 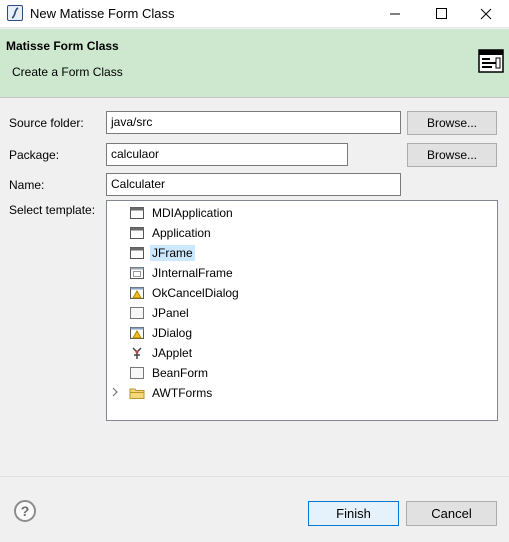 I want to click on tree-item-jframe: JFrame, so click(x=162, y=252).